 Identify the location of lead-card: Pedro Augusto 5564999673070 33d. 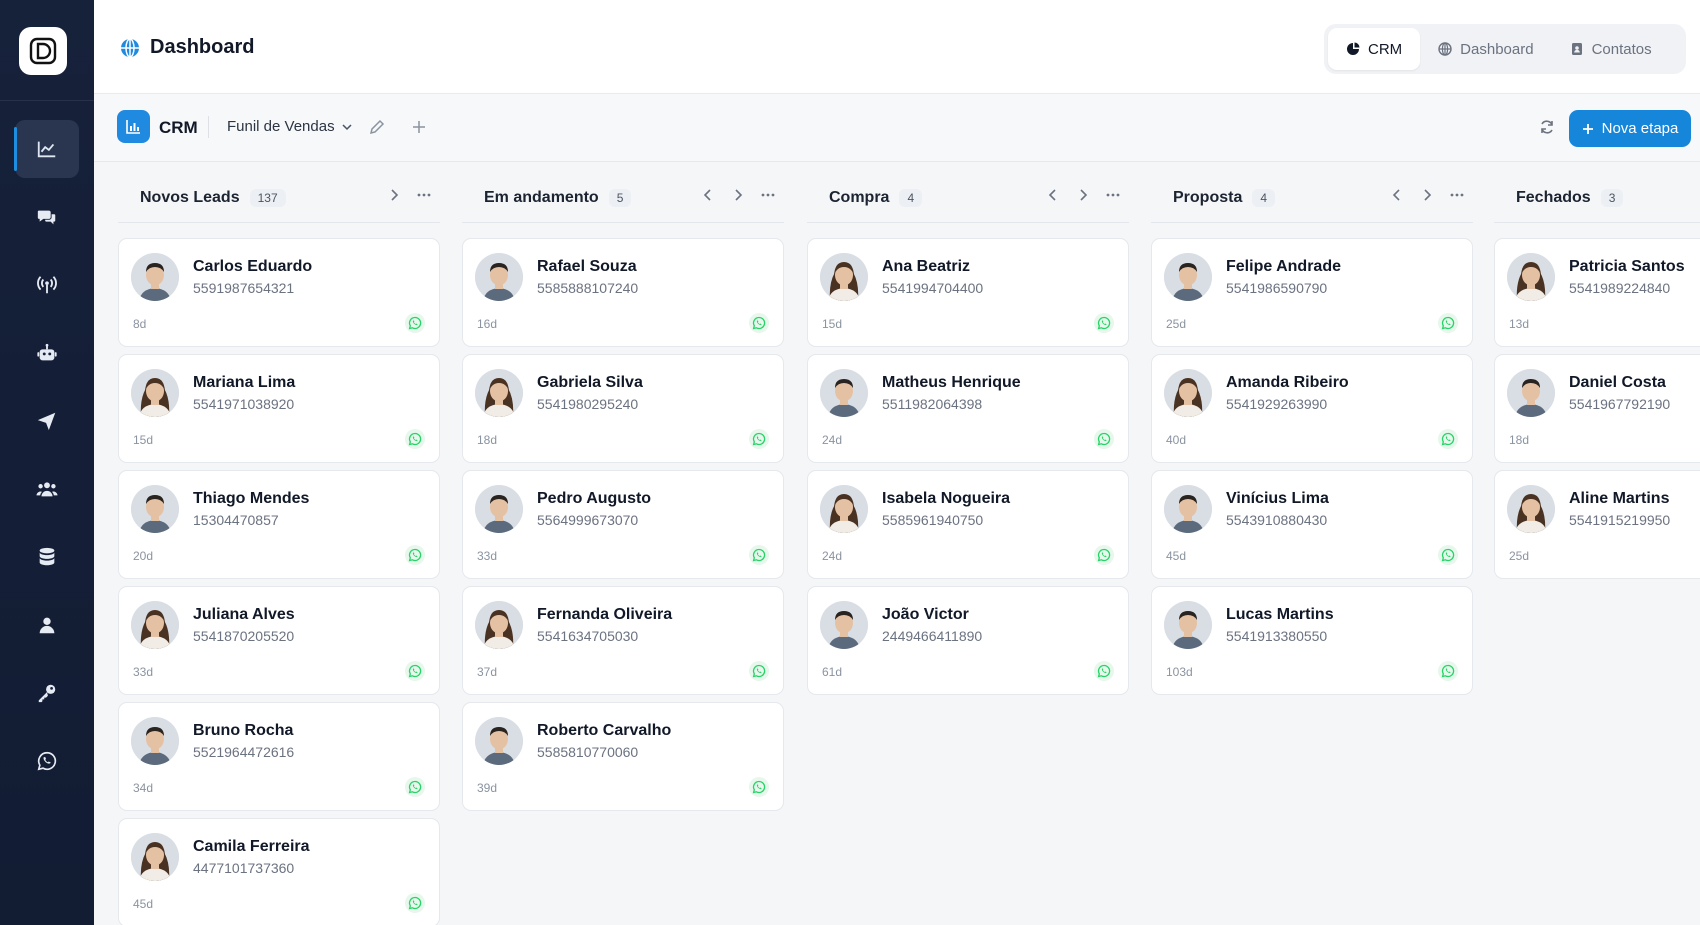
(623, 524).